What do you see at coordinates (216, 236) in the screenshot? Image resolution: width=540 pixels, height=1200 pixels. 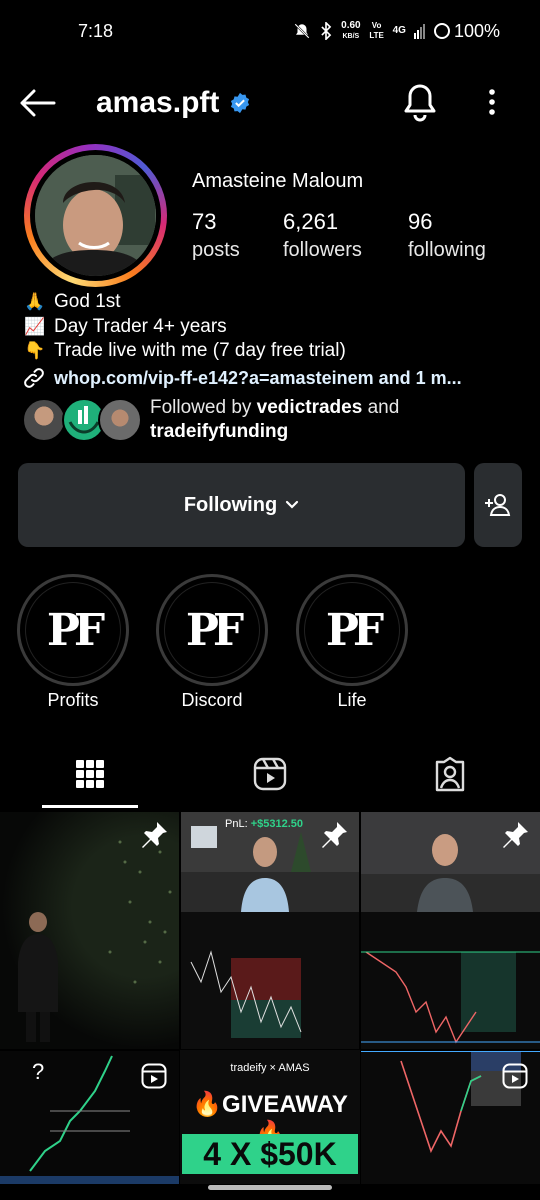 I see `stat-posts: 73 posts` at bounding box center [216, 236].